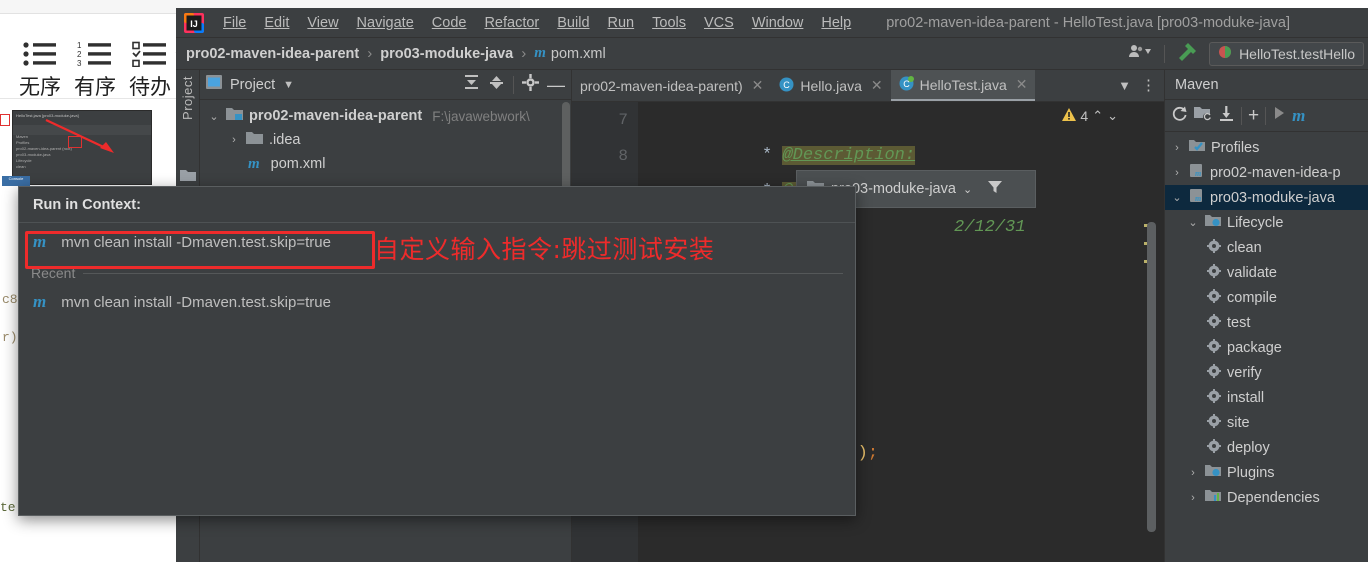 This screenshot has height=562, width=1368. I want to click on svg-text: 2, so click(79, 54).